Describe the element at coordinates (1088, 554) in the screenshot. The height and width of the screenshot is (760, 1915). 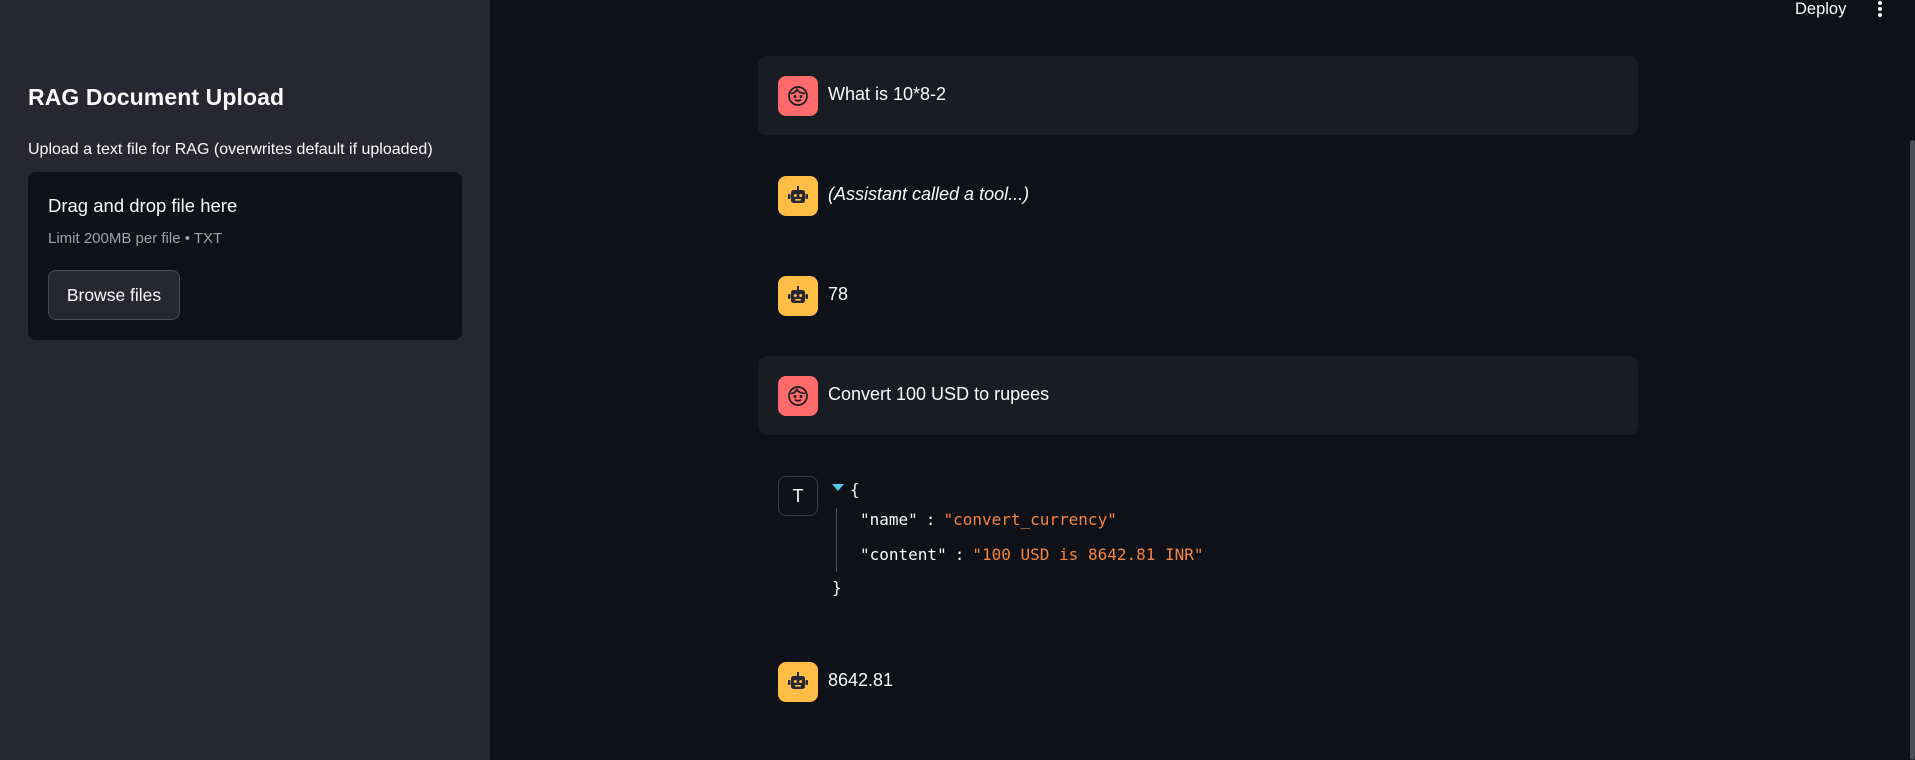
I see `json-value: "100 USD is 8642.81 INR"` at that location.